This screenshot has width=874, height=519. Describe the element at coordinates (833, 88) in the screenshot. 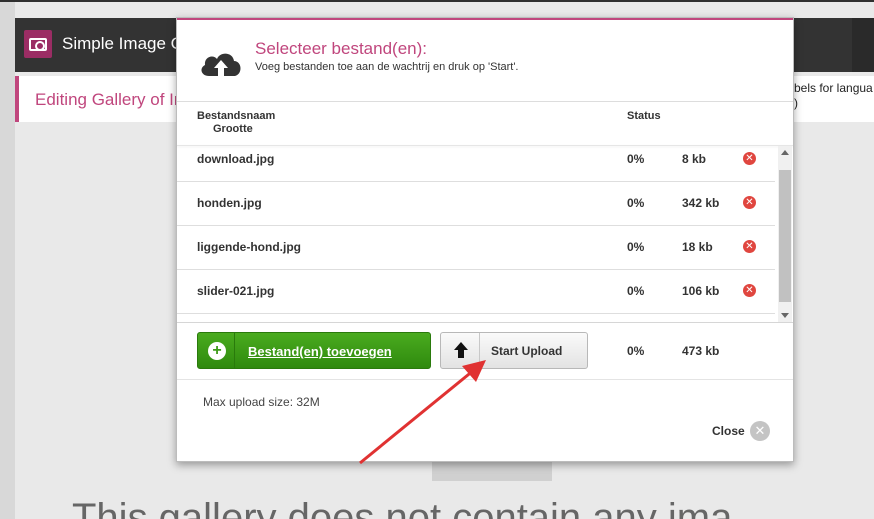

I see `right-label-line-1: bels for langua` at that location.